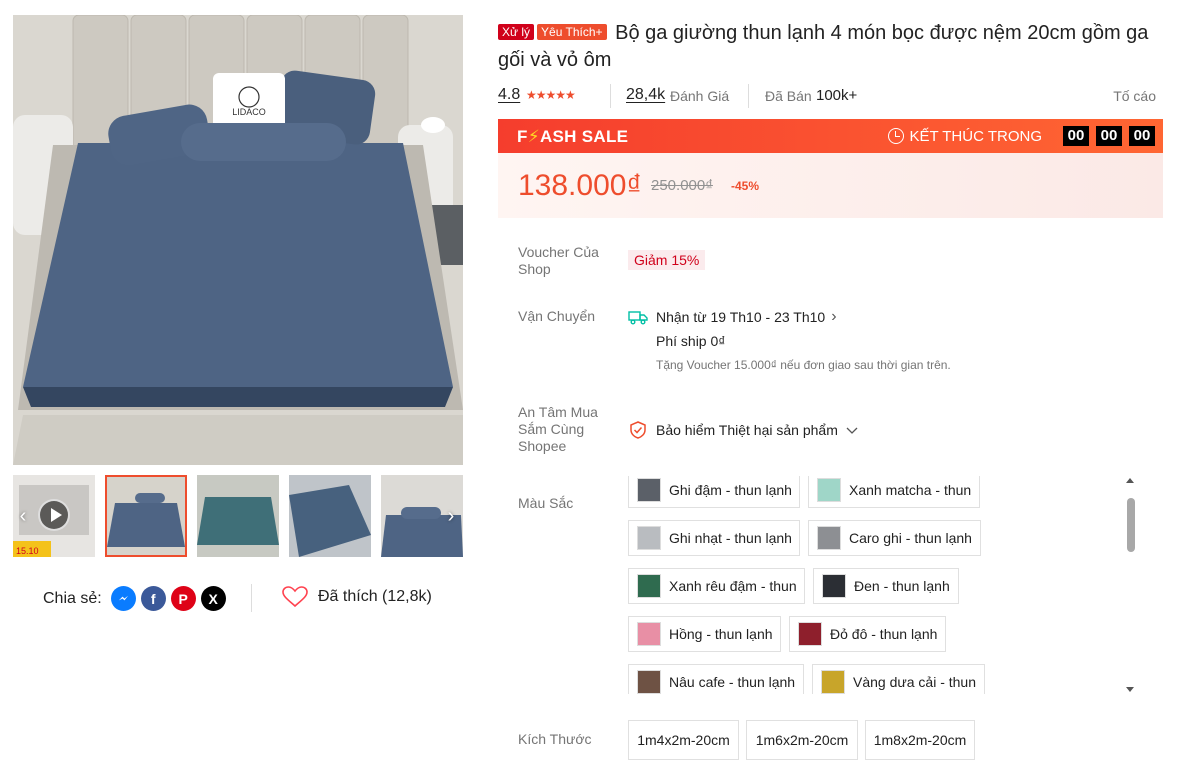 This screenshot has width=1184, height=771. What do you see at coordinates (867, 634) in the screenshot?
I see `color-option: Đỏ đô - thun lạnh` at bounding box center [867, 634].